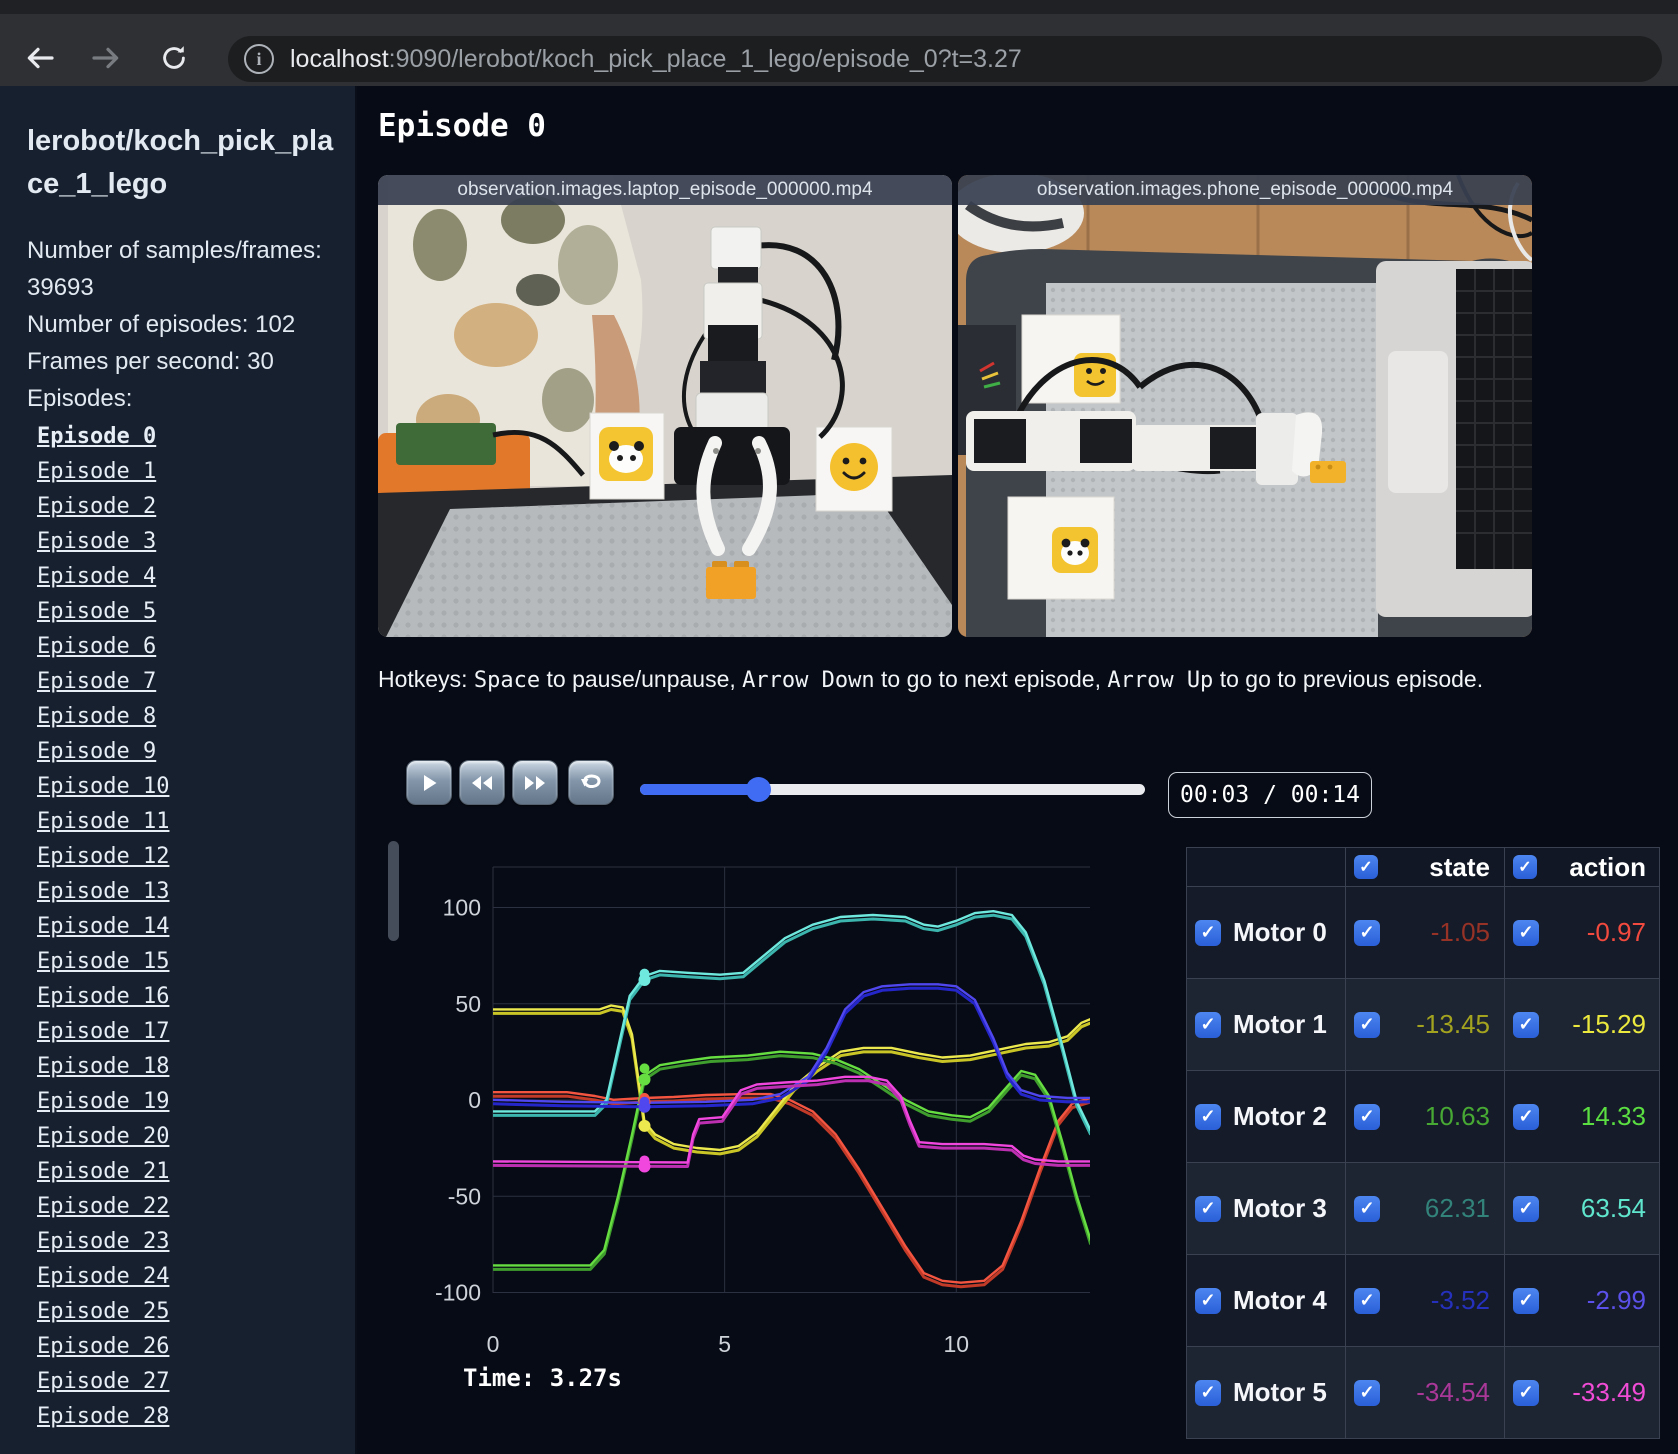 The height and width of the screenshot is (1454, 1678). Describe the element at coordinates (1280, 1024) in the screenshot. I see `motor-label: Motor 1` at that location.